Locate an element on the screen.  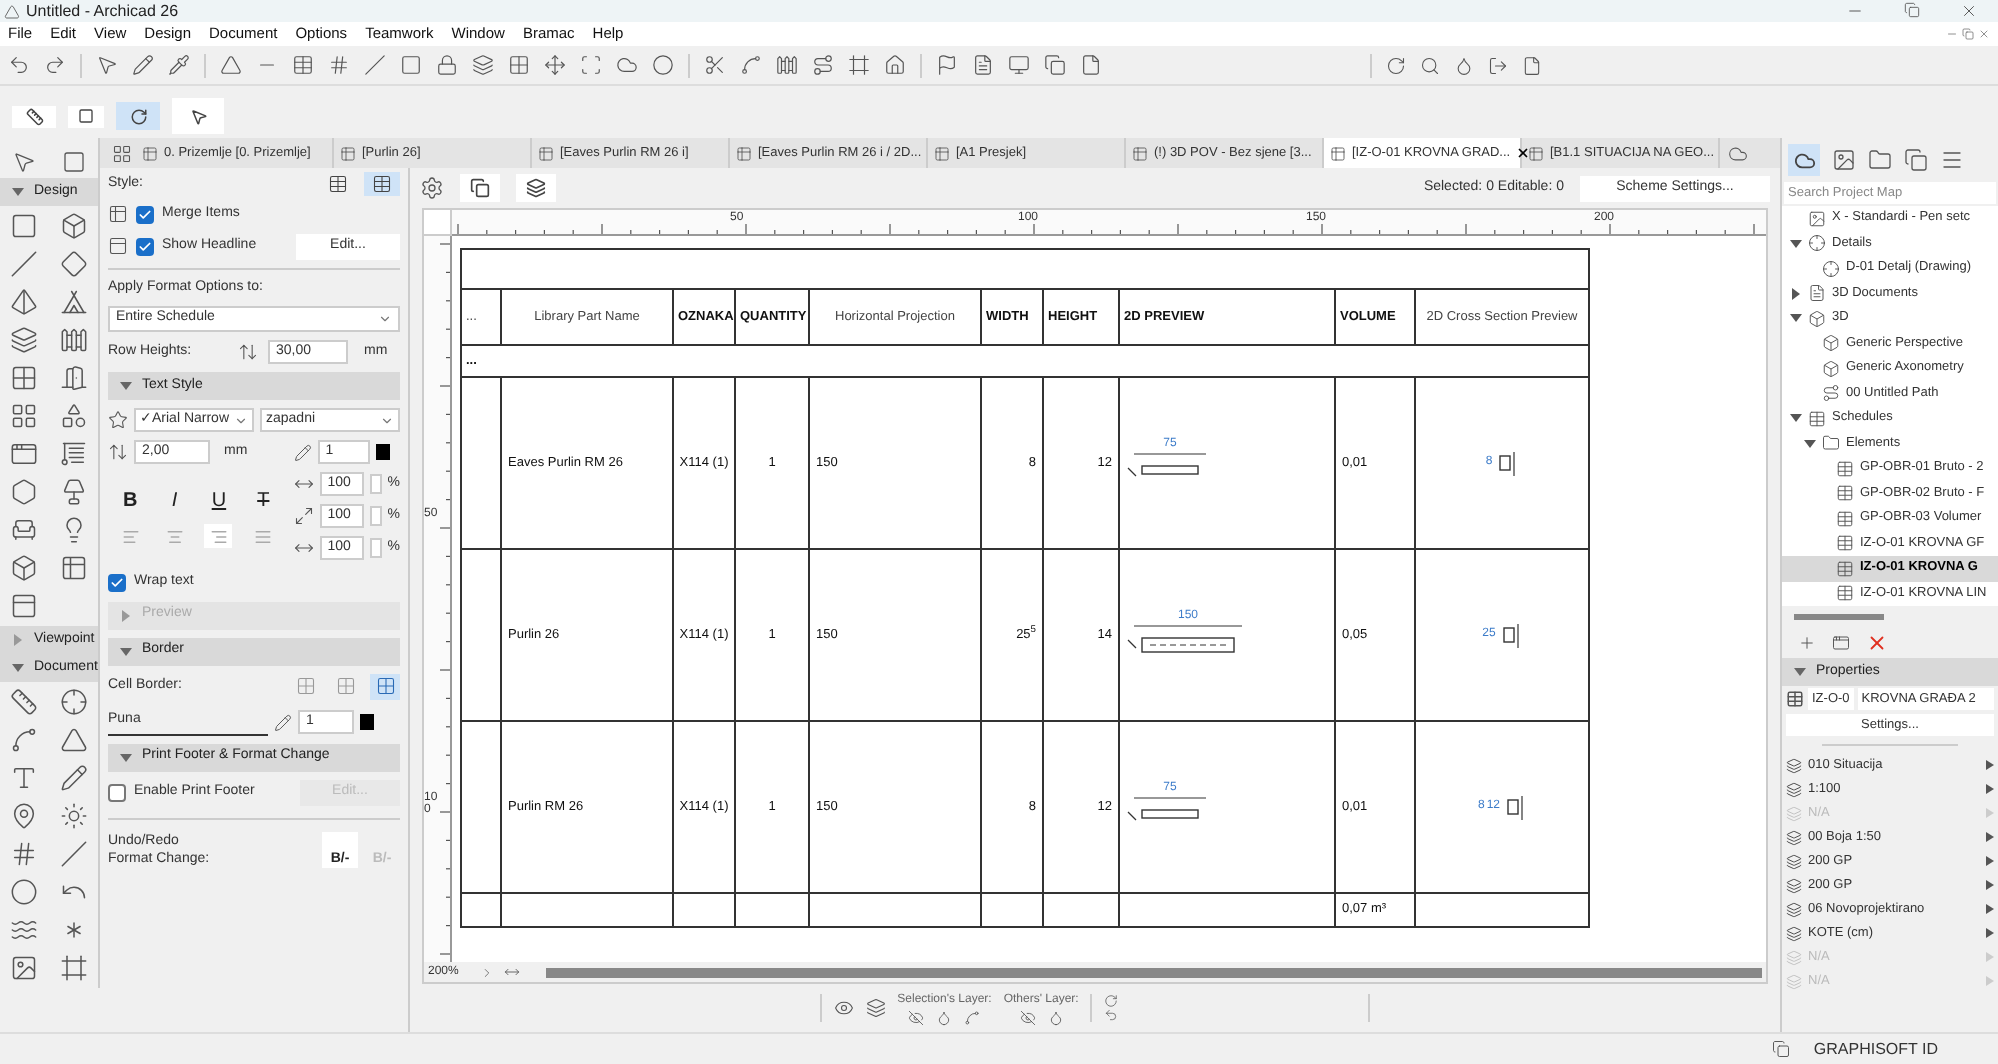
brand-label: GRAPHISOFT ID is located at coordinates (1875, 1049).